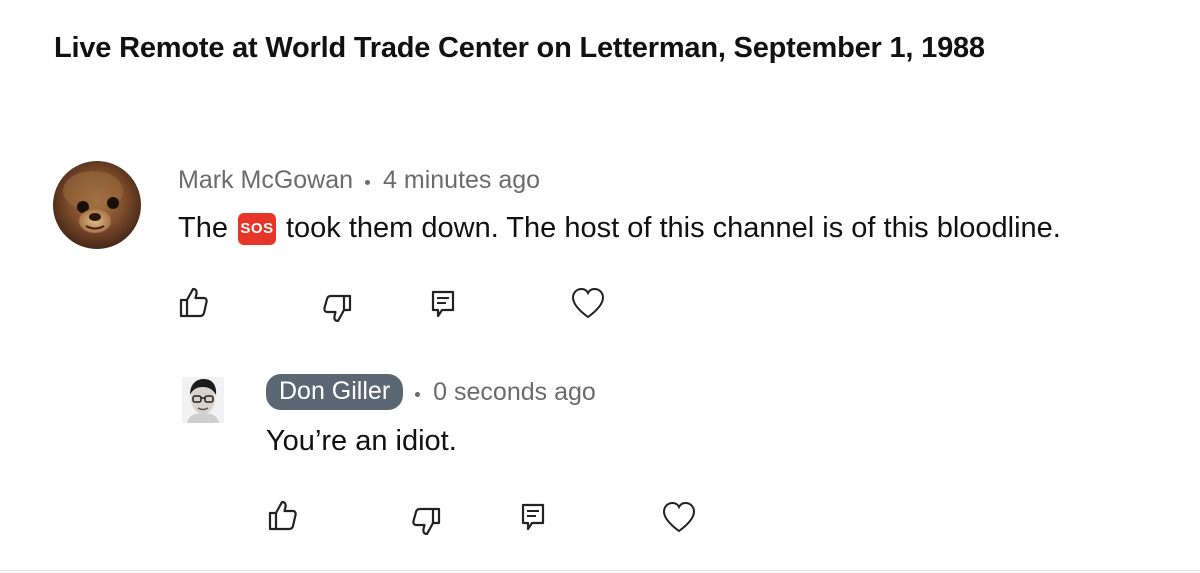 This screenshot has height=573, width=1200. What do you see at coordinates (359, 180) in the screenshot?
I see `comment-meta: Mark McGowan 4 minutes ago` at bounding box center [359, 180].